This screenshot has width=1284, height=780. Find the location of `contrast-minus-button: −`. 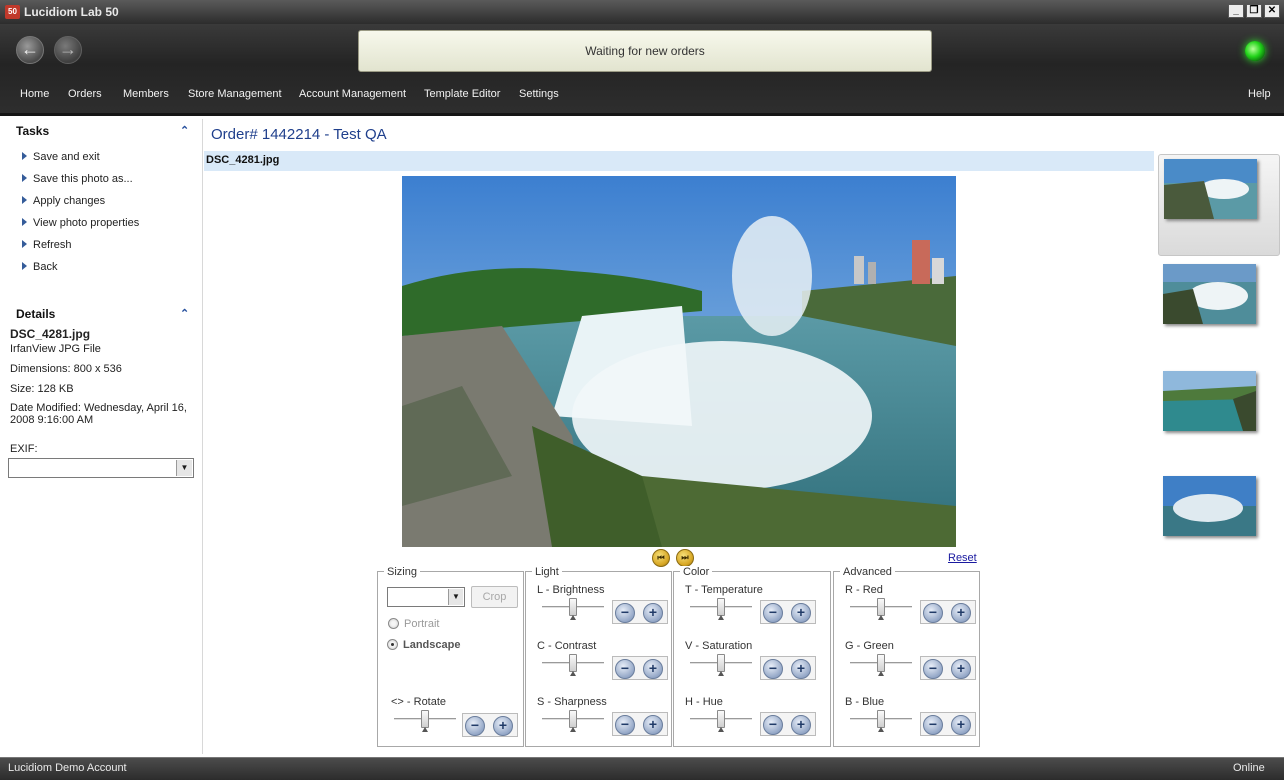

contrast-minus-button: − is located at coordinates (625, 669).